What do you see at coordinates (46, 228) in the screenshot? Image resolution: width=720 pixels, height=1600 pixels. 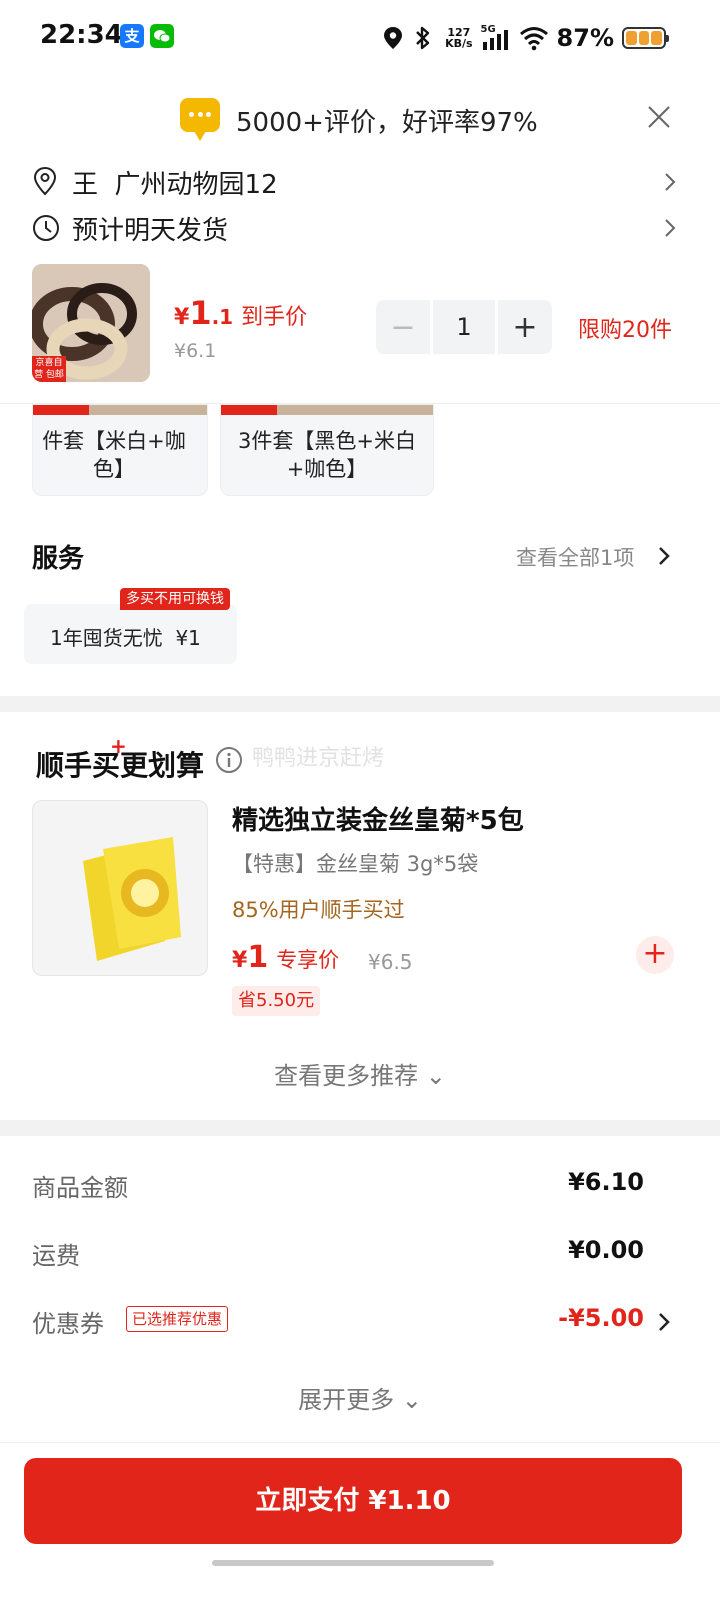 I see `clock-icon` at bounding box center [46, 228].